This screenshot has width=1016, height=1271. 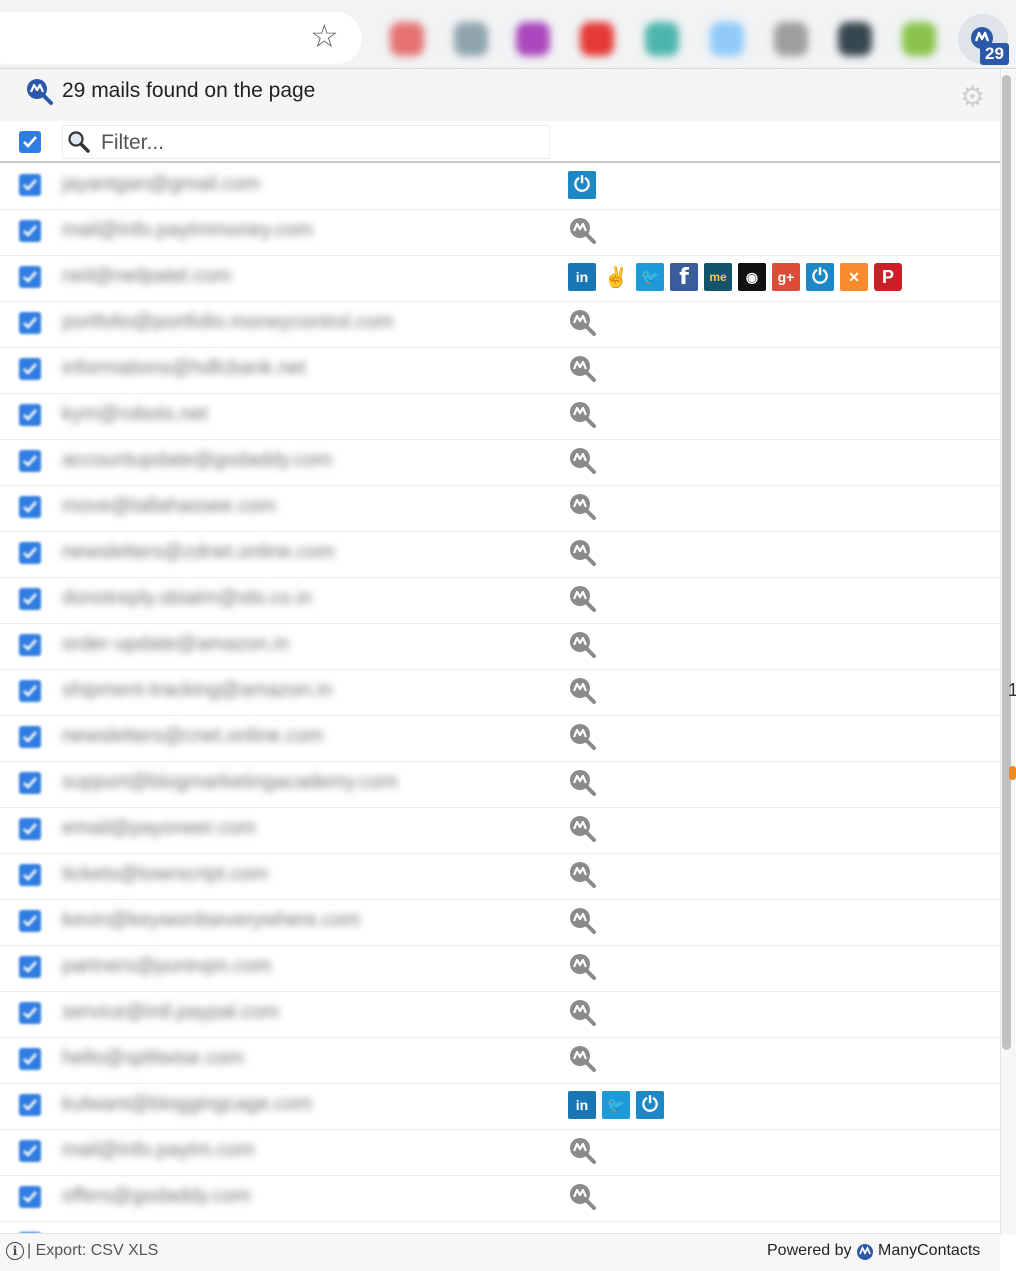 I want to click on check-icon, so click(x=30, y=231).